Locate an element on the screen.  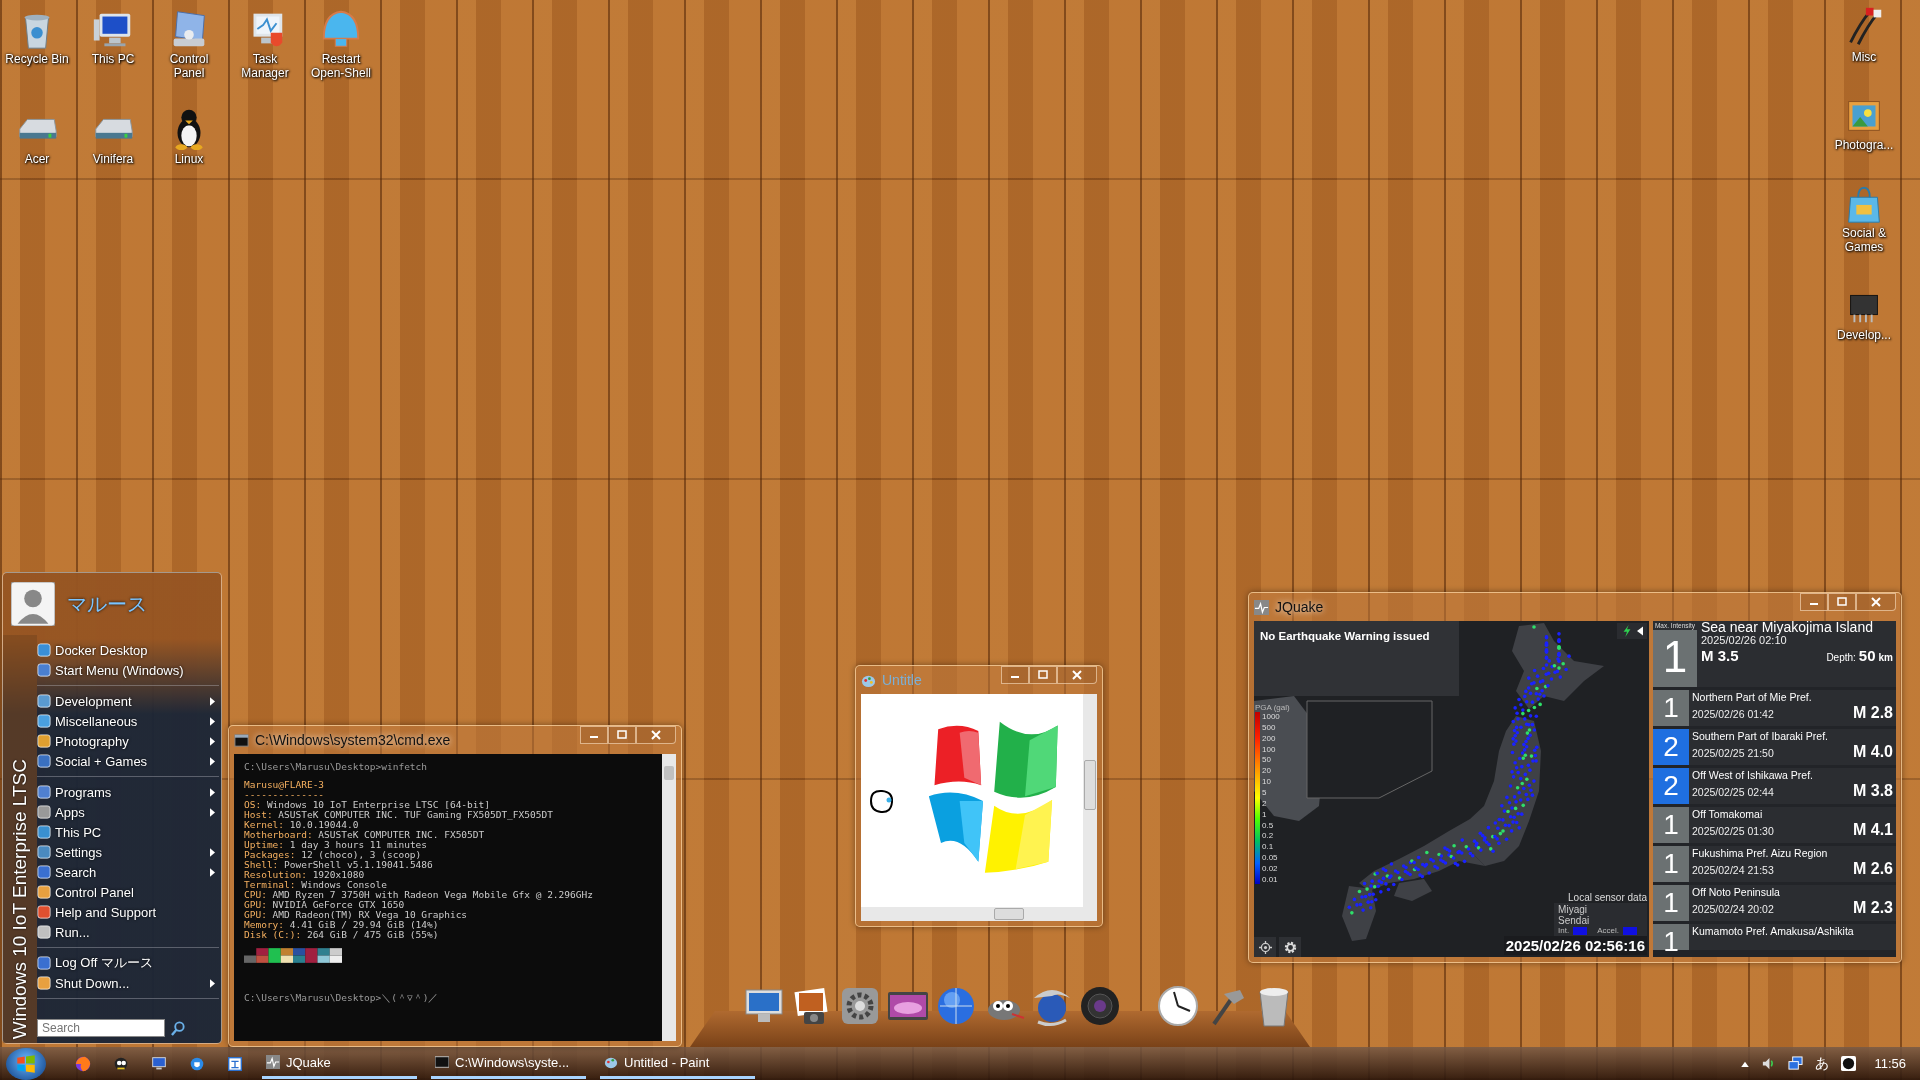
console-icon is located at coordinates (442, 1062).